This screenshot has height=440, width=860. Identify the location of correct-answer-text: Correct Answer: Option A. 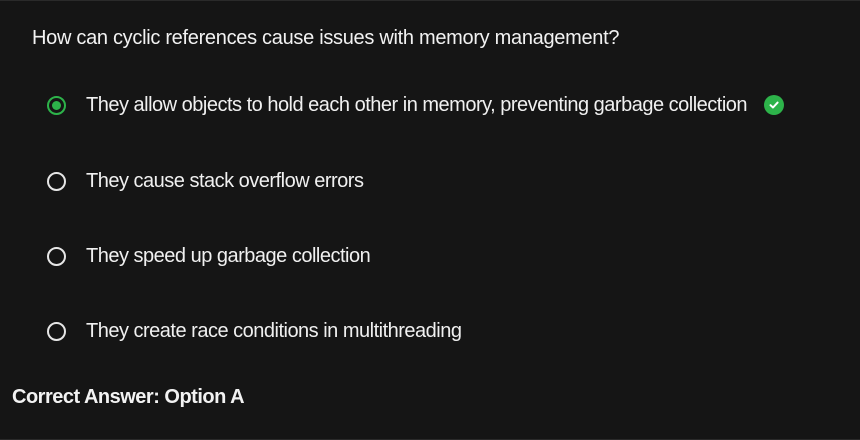
(128, 397).